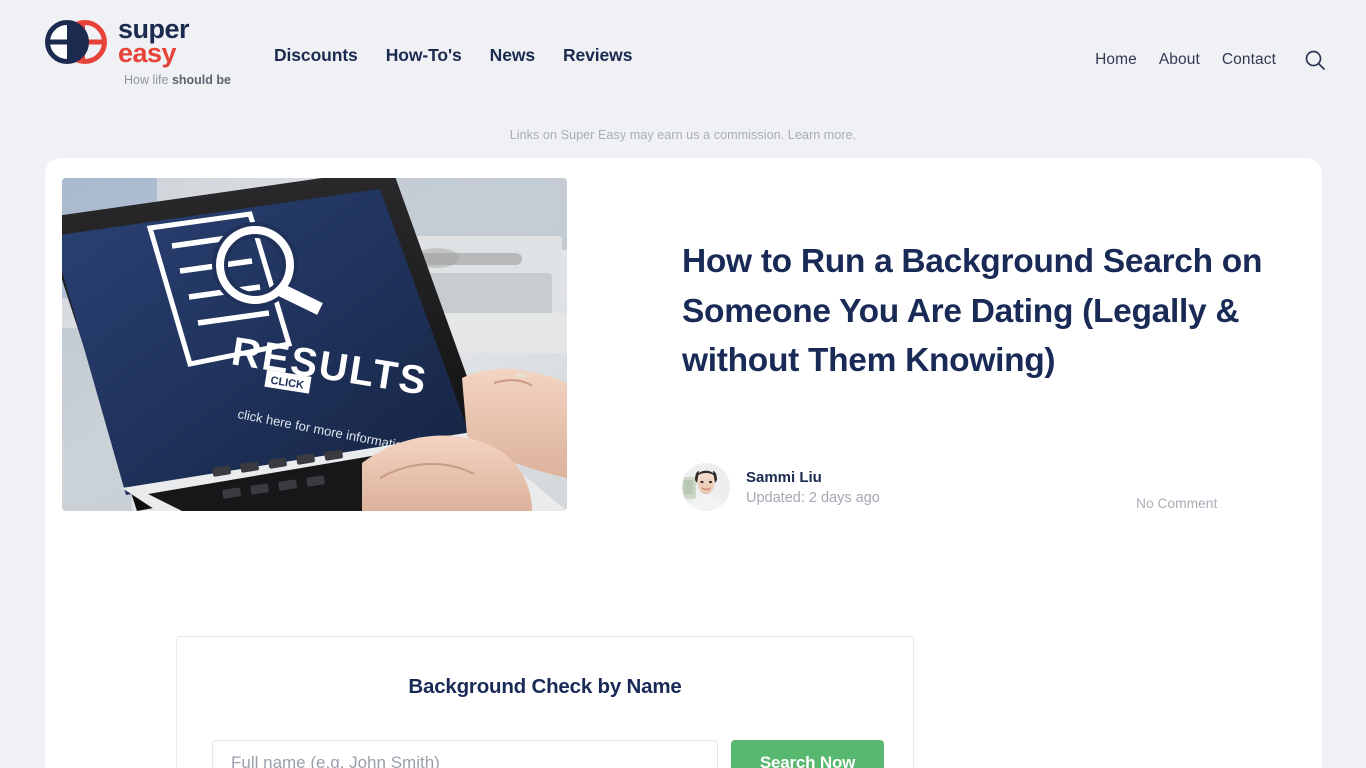 This screenshot has height=768, width=1366. I want to click on nav-item-home: Home, so click(1116, 60).